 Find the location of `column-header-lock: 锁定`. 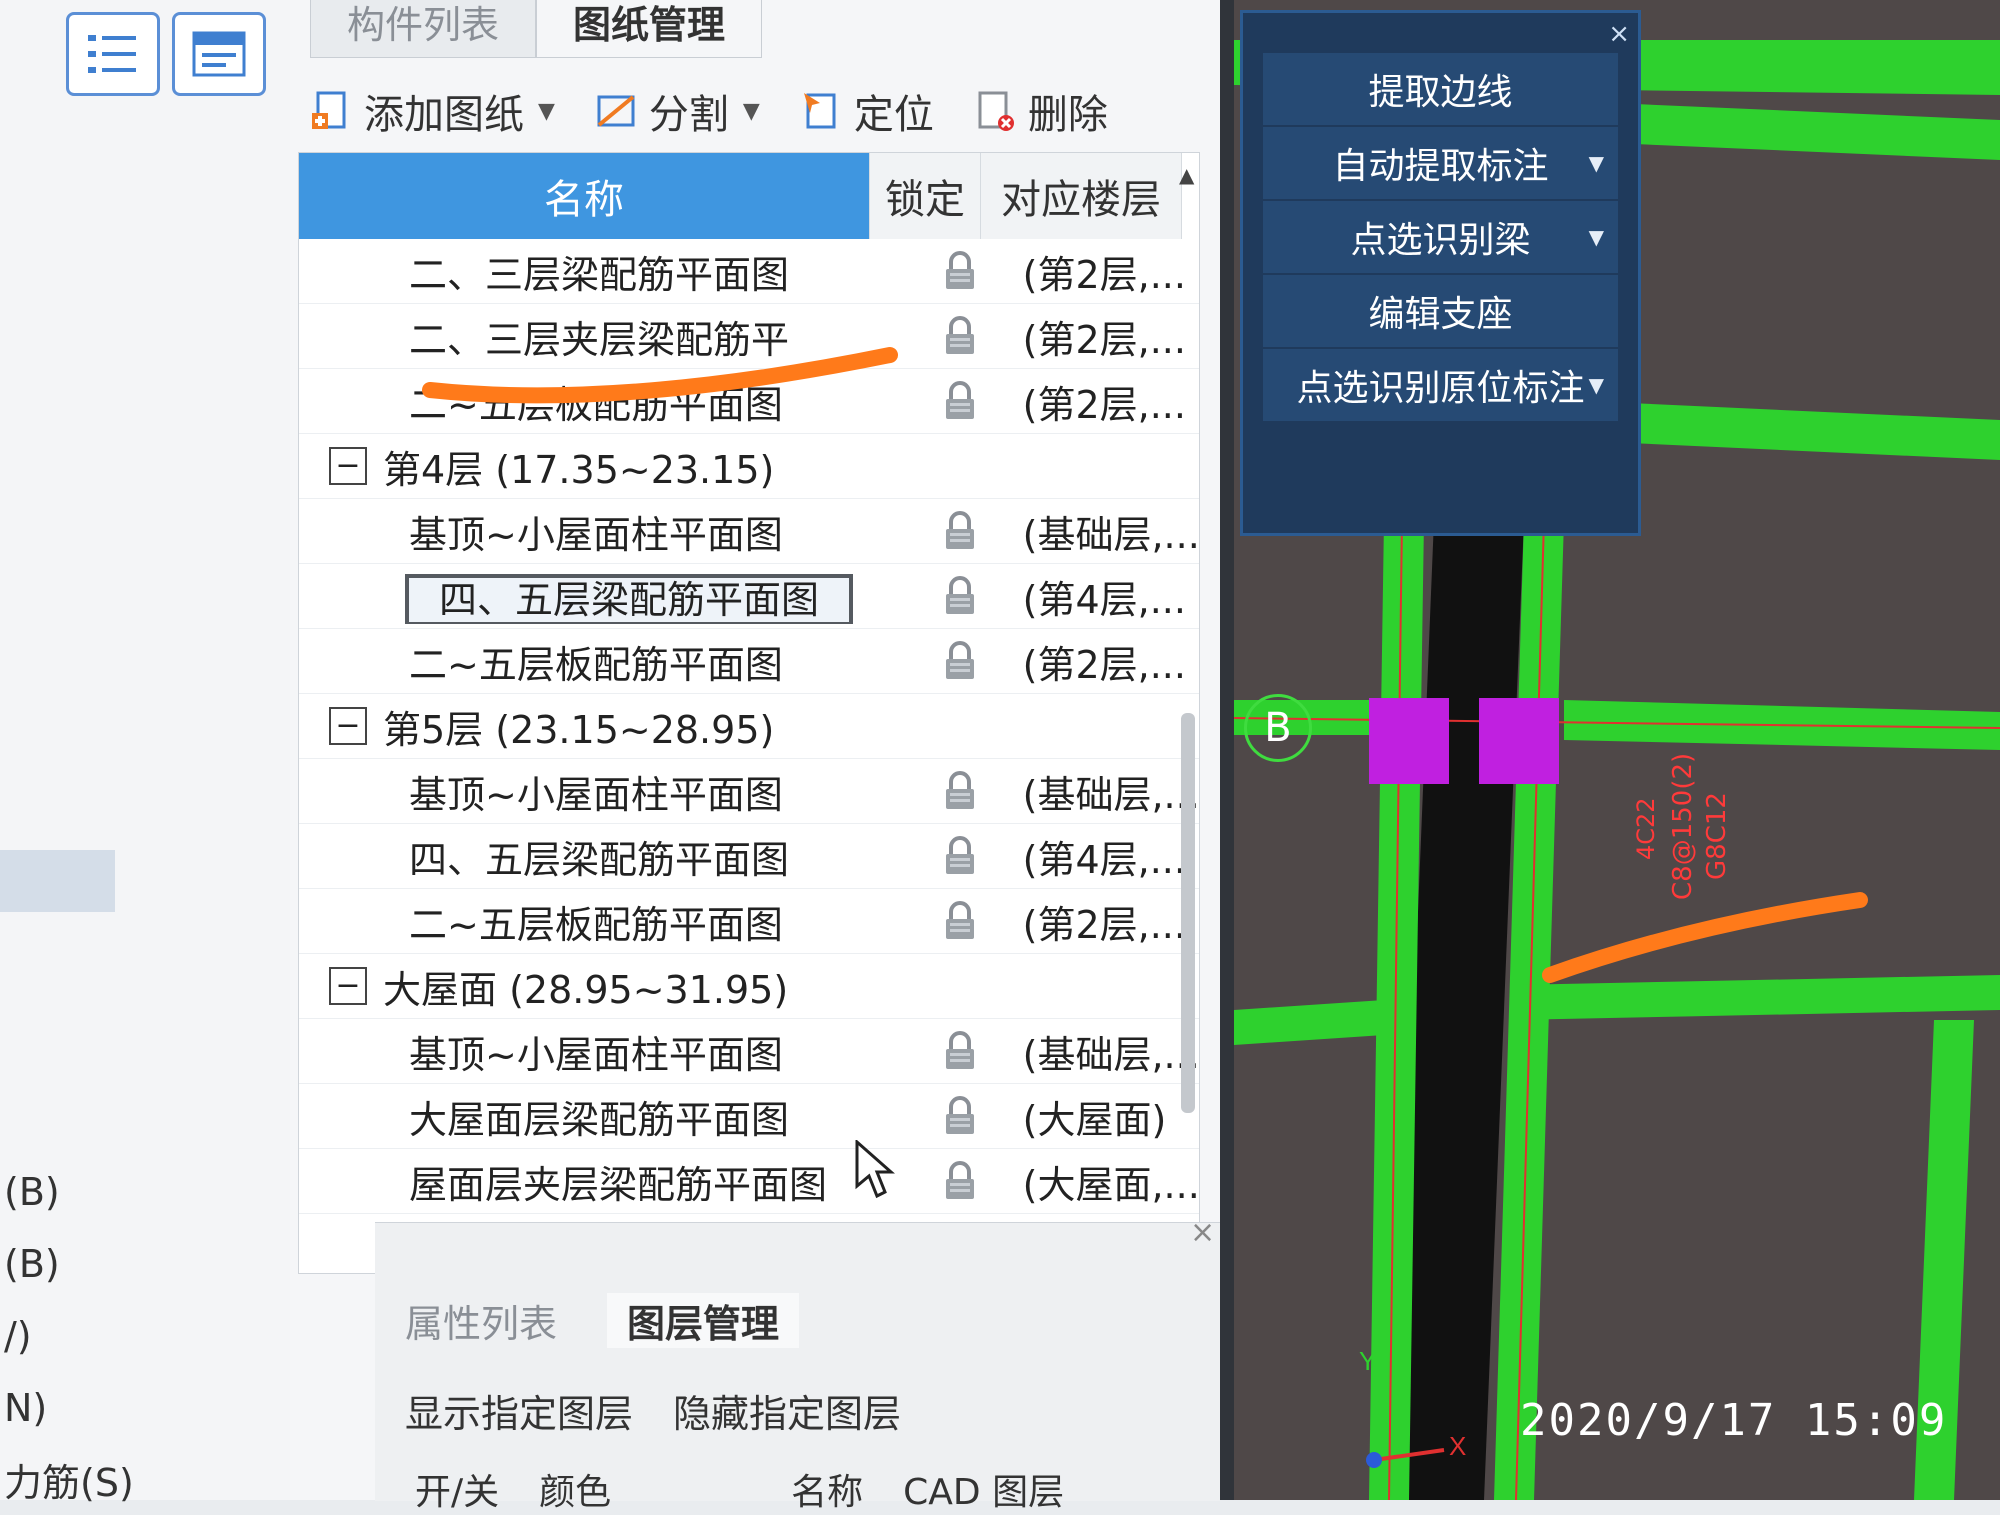

column-header-lock: 锁定 is located at coordinates (925, 196).